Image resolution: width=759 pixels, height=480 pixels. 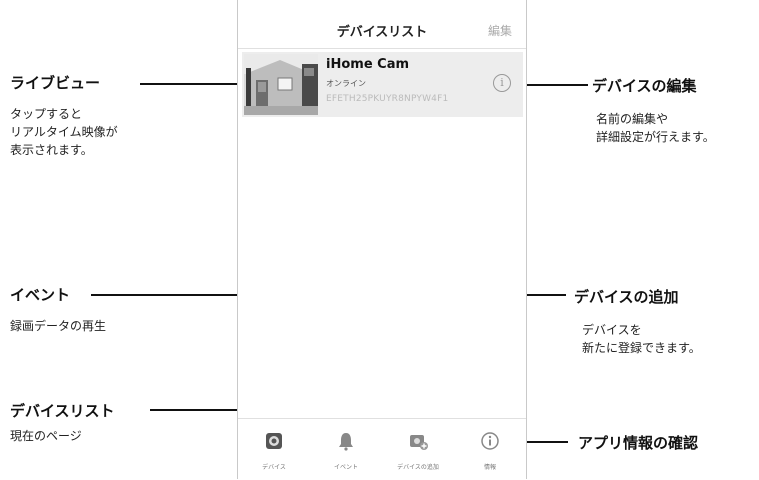 What do you see at coordinates (40, 295) in the screenshot?
I see `annotation-title: イベント` at bounding box center [40, 295].